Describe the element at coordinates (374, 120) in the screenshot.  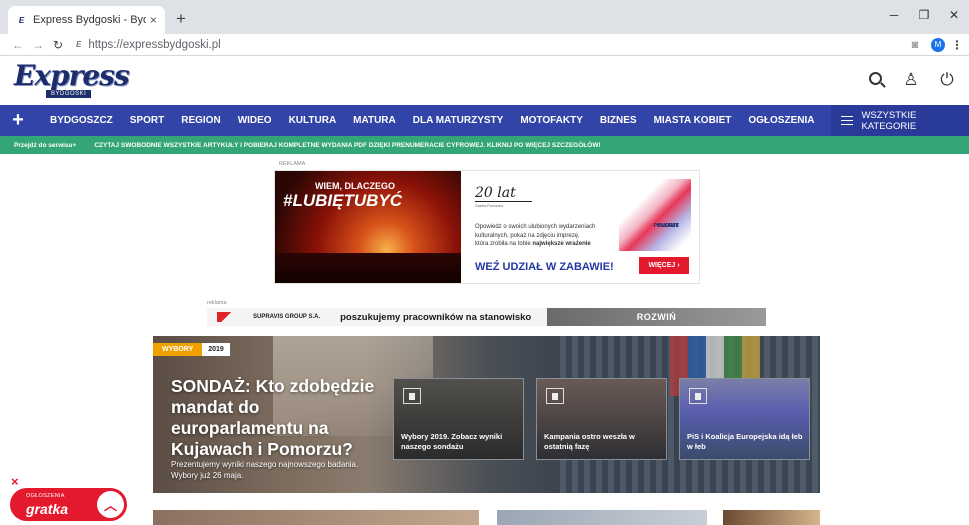
I see `nav-item-matura: MATURA` at that location.